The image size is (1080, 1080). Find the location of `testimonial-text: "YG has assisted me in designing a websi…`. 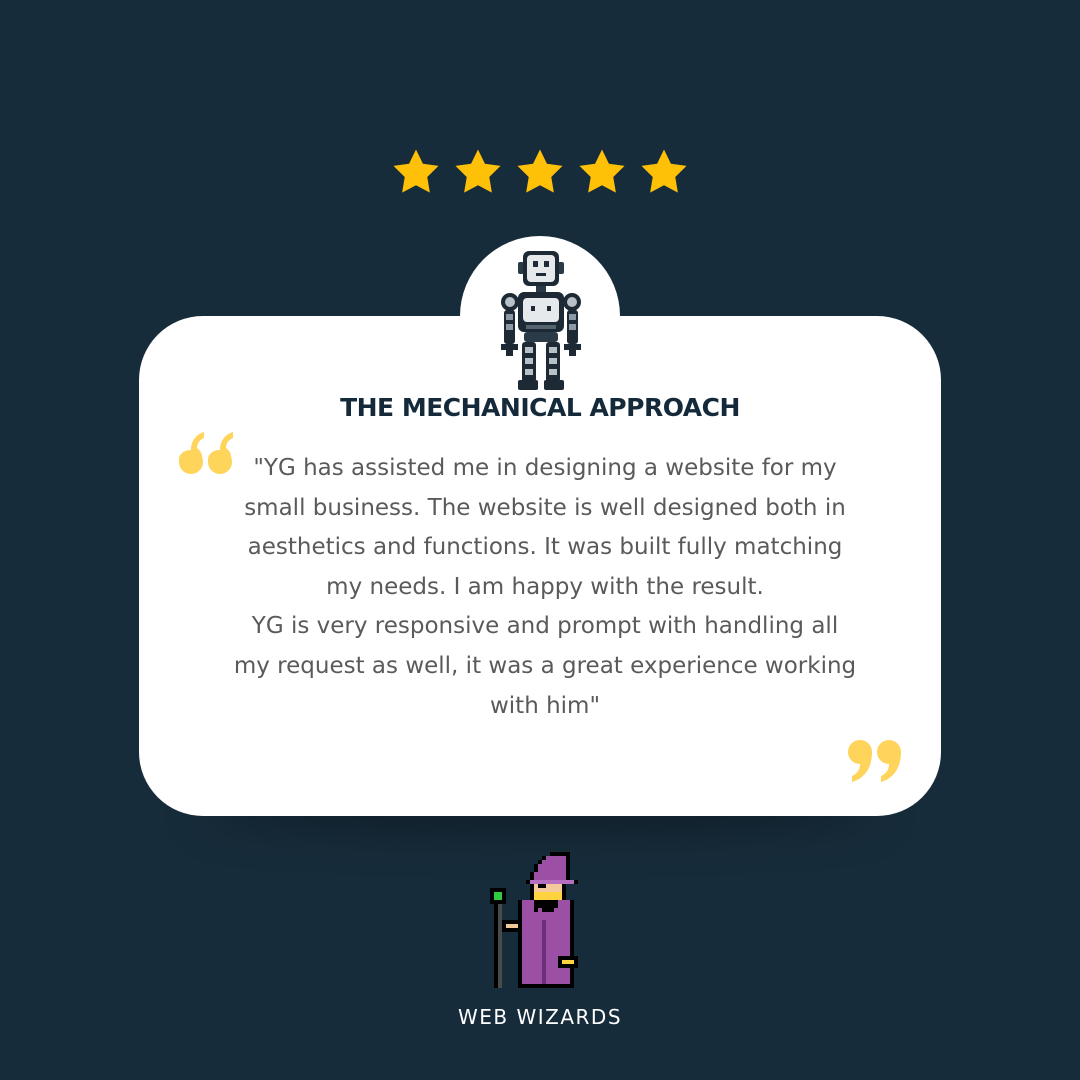

testimonial-text: "YG has assisted me in designing a websi… is located at coordinates (545, 587).